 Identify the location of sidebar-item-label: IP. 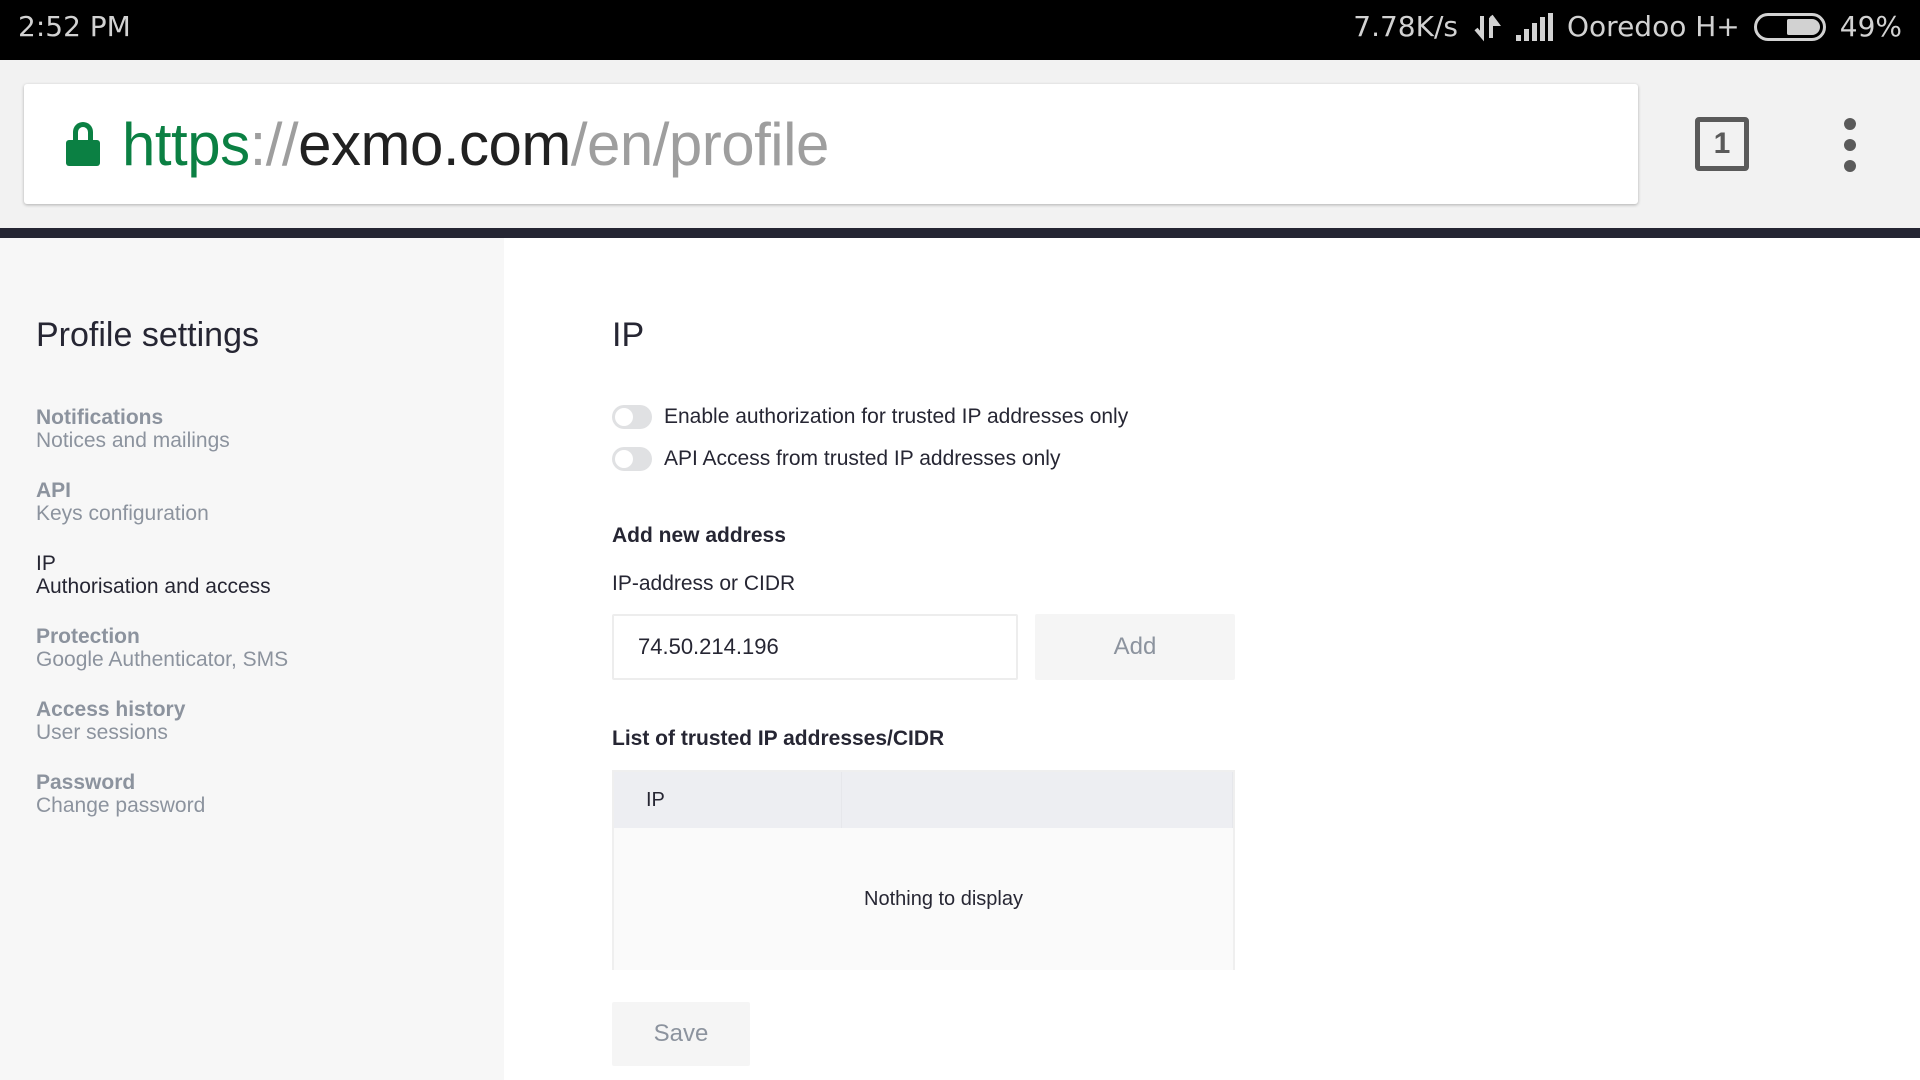
(46, 563).